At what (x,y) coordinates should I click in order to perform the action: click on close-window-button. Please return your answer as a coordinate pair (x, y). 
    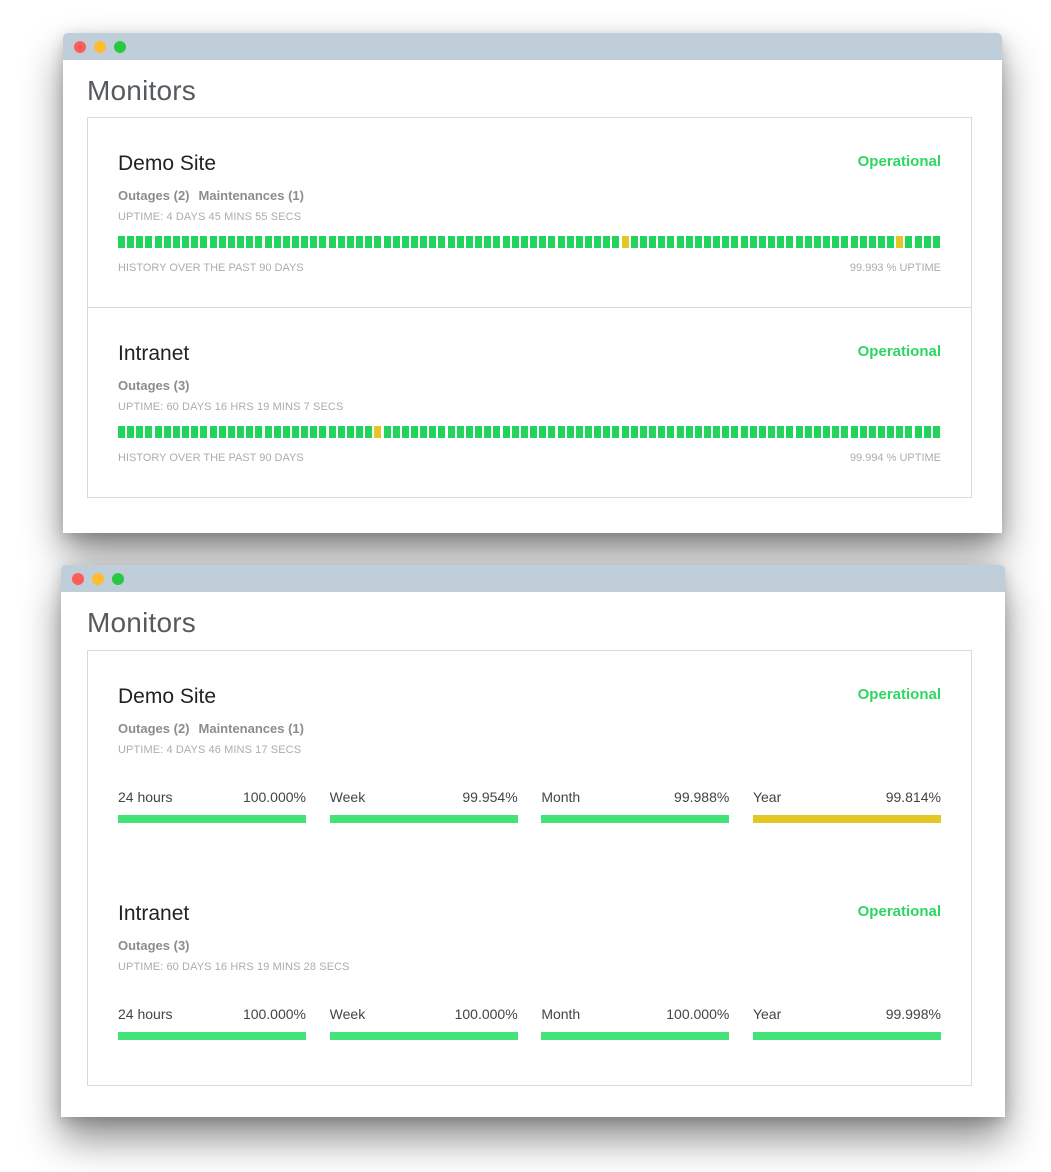
    Looking at the image, I should click on (80, 47).